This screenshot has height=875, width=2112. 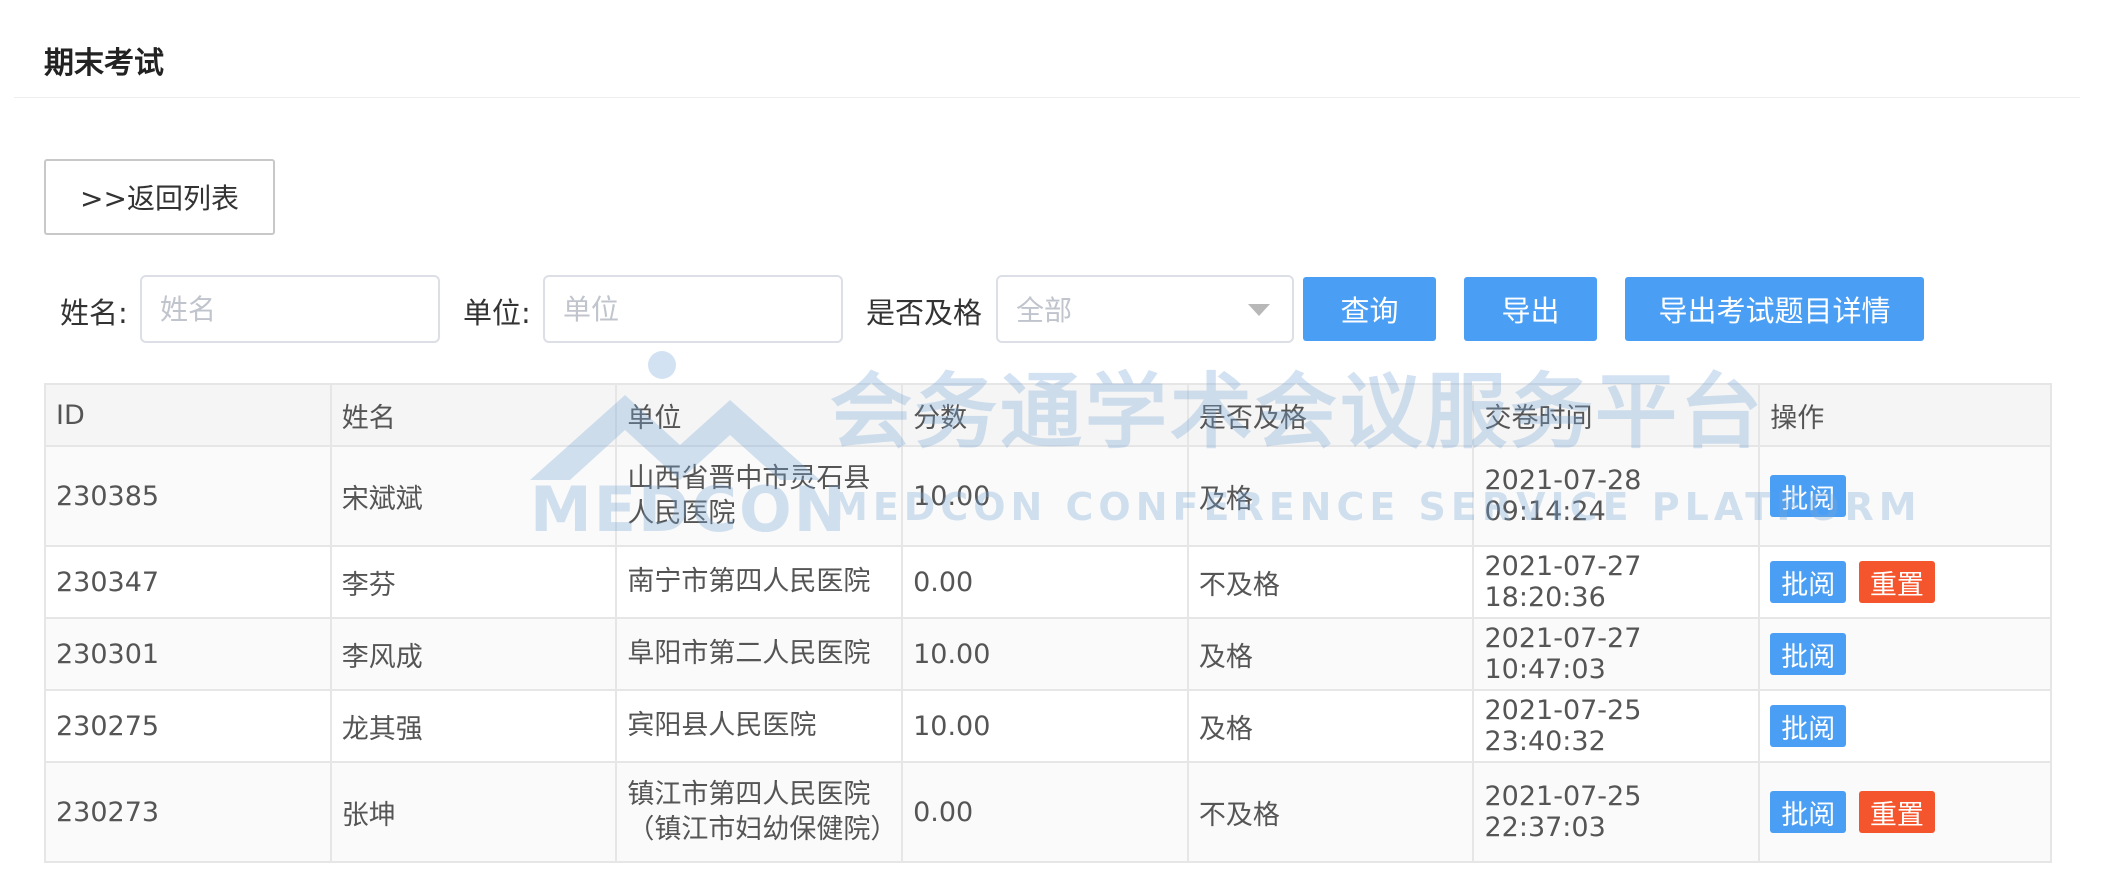 I want to click on pass-filter-label: 是否及格, so click(x=924, y=313).